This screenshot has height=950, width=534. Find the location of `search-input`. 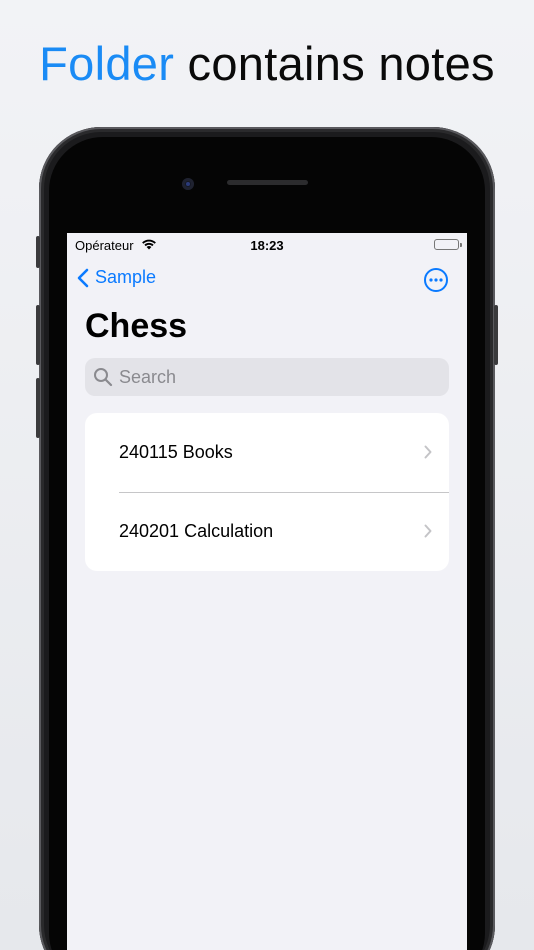

search-input is located at coordinates (269, 377).